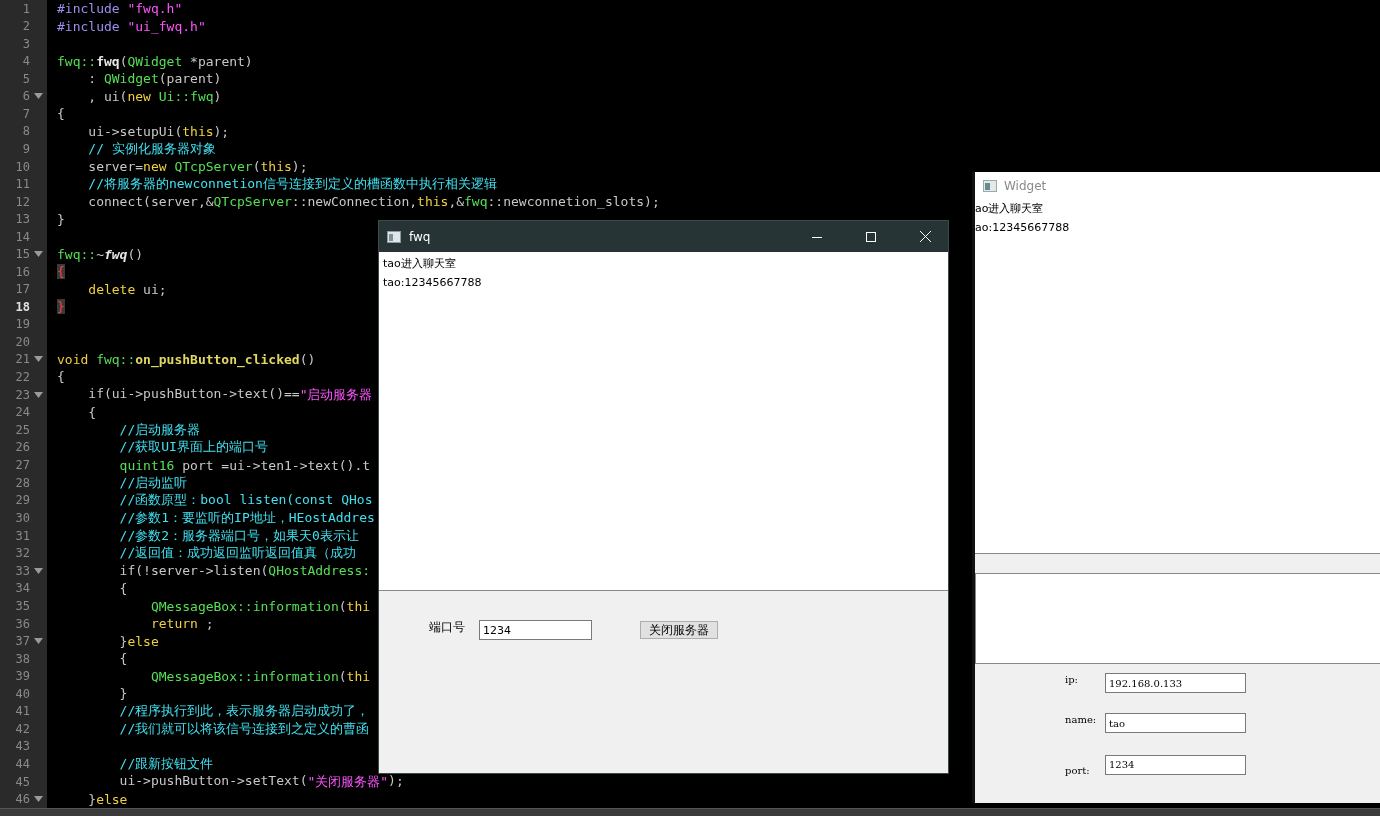 Image resolution: width=1380 pixels, height=816 pixels. I want to click on code-line: //启动服务器, so click(159, 429).